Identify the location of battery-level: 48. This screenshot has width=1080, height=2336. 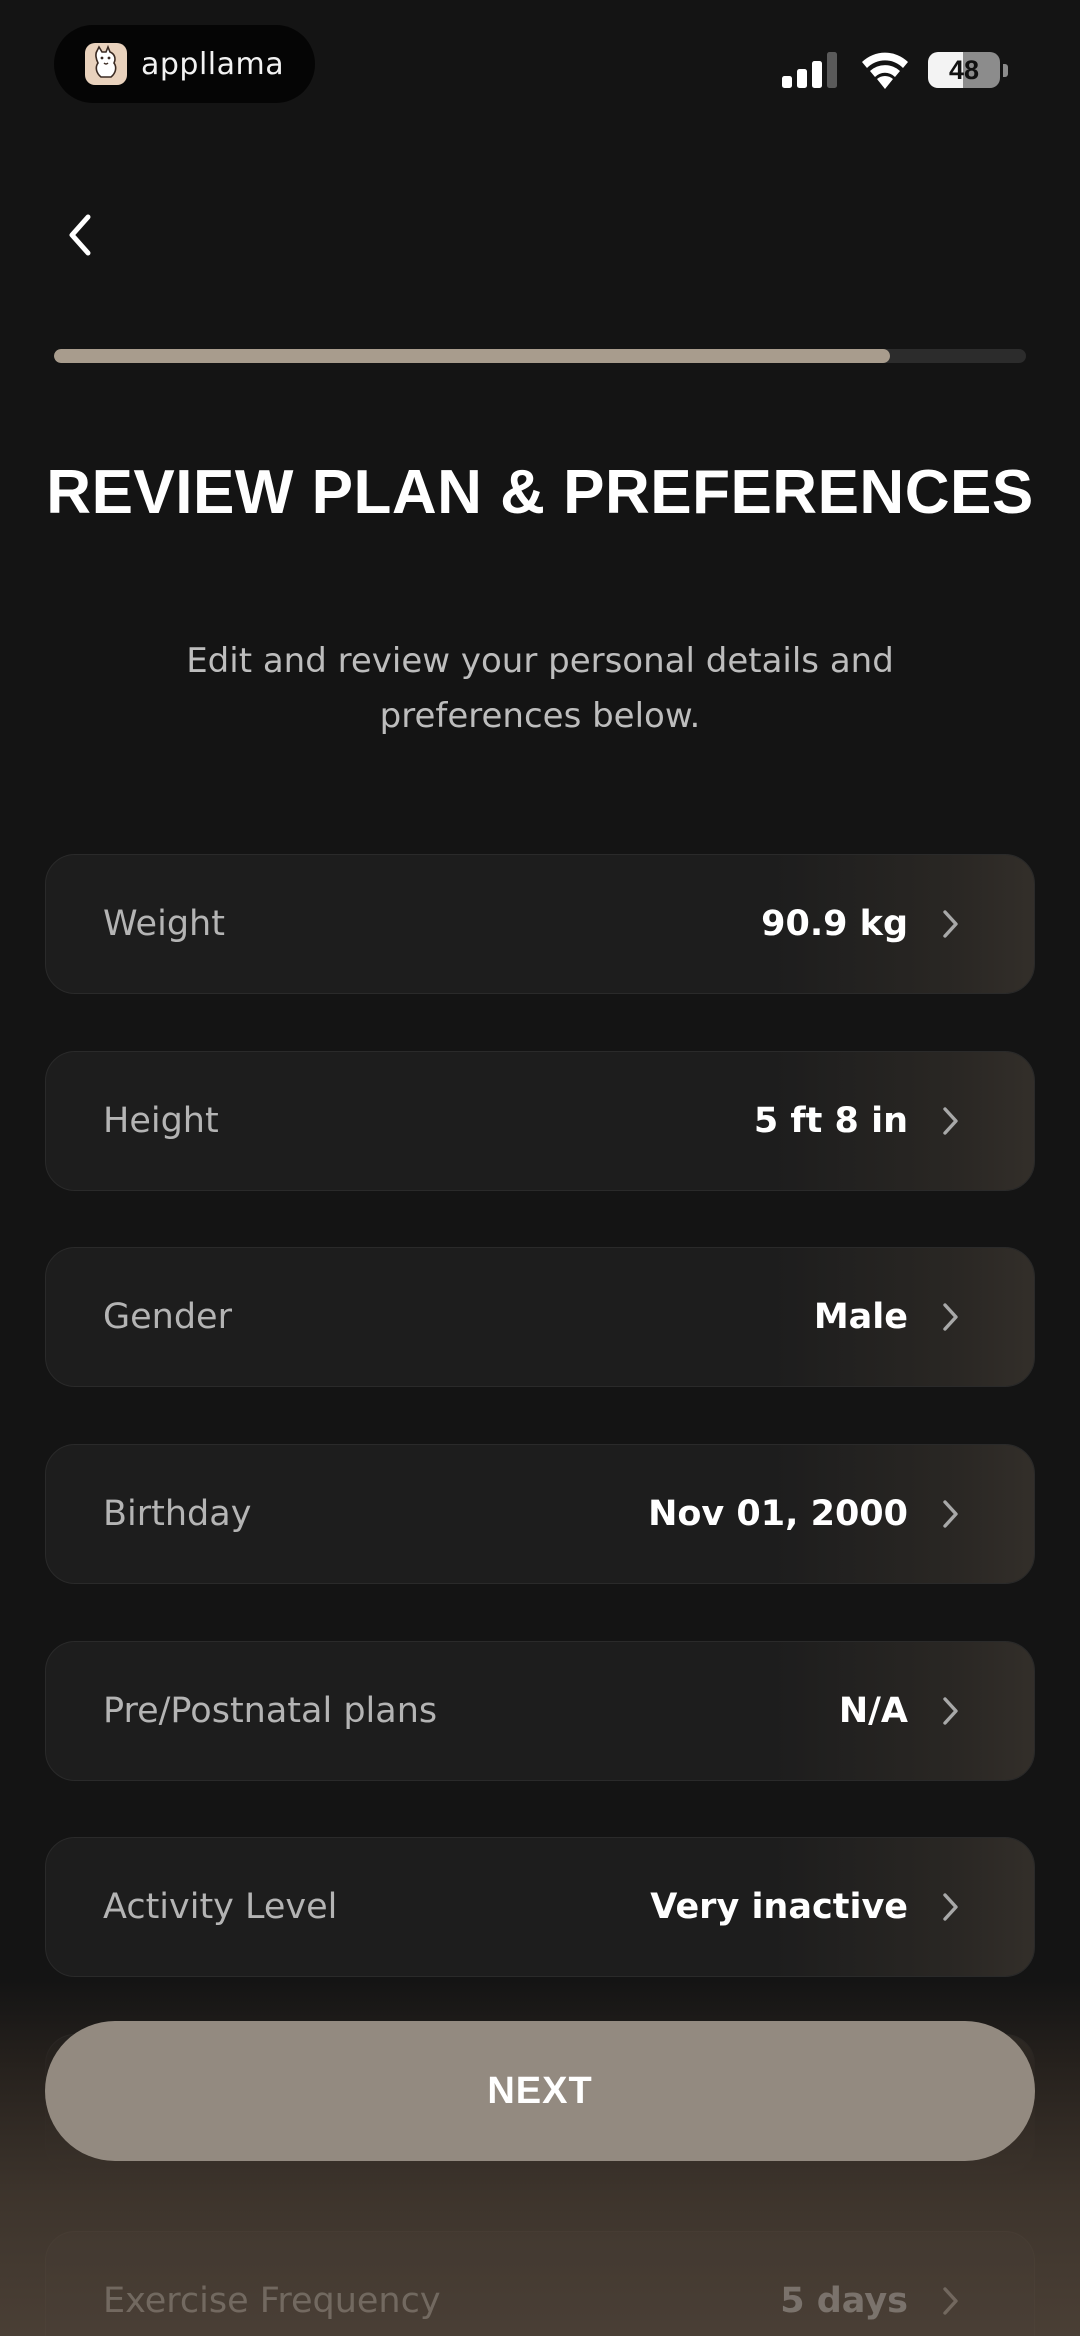
(964, 69).